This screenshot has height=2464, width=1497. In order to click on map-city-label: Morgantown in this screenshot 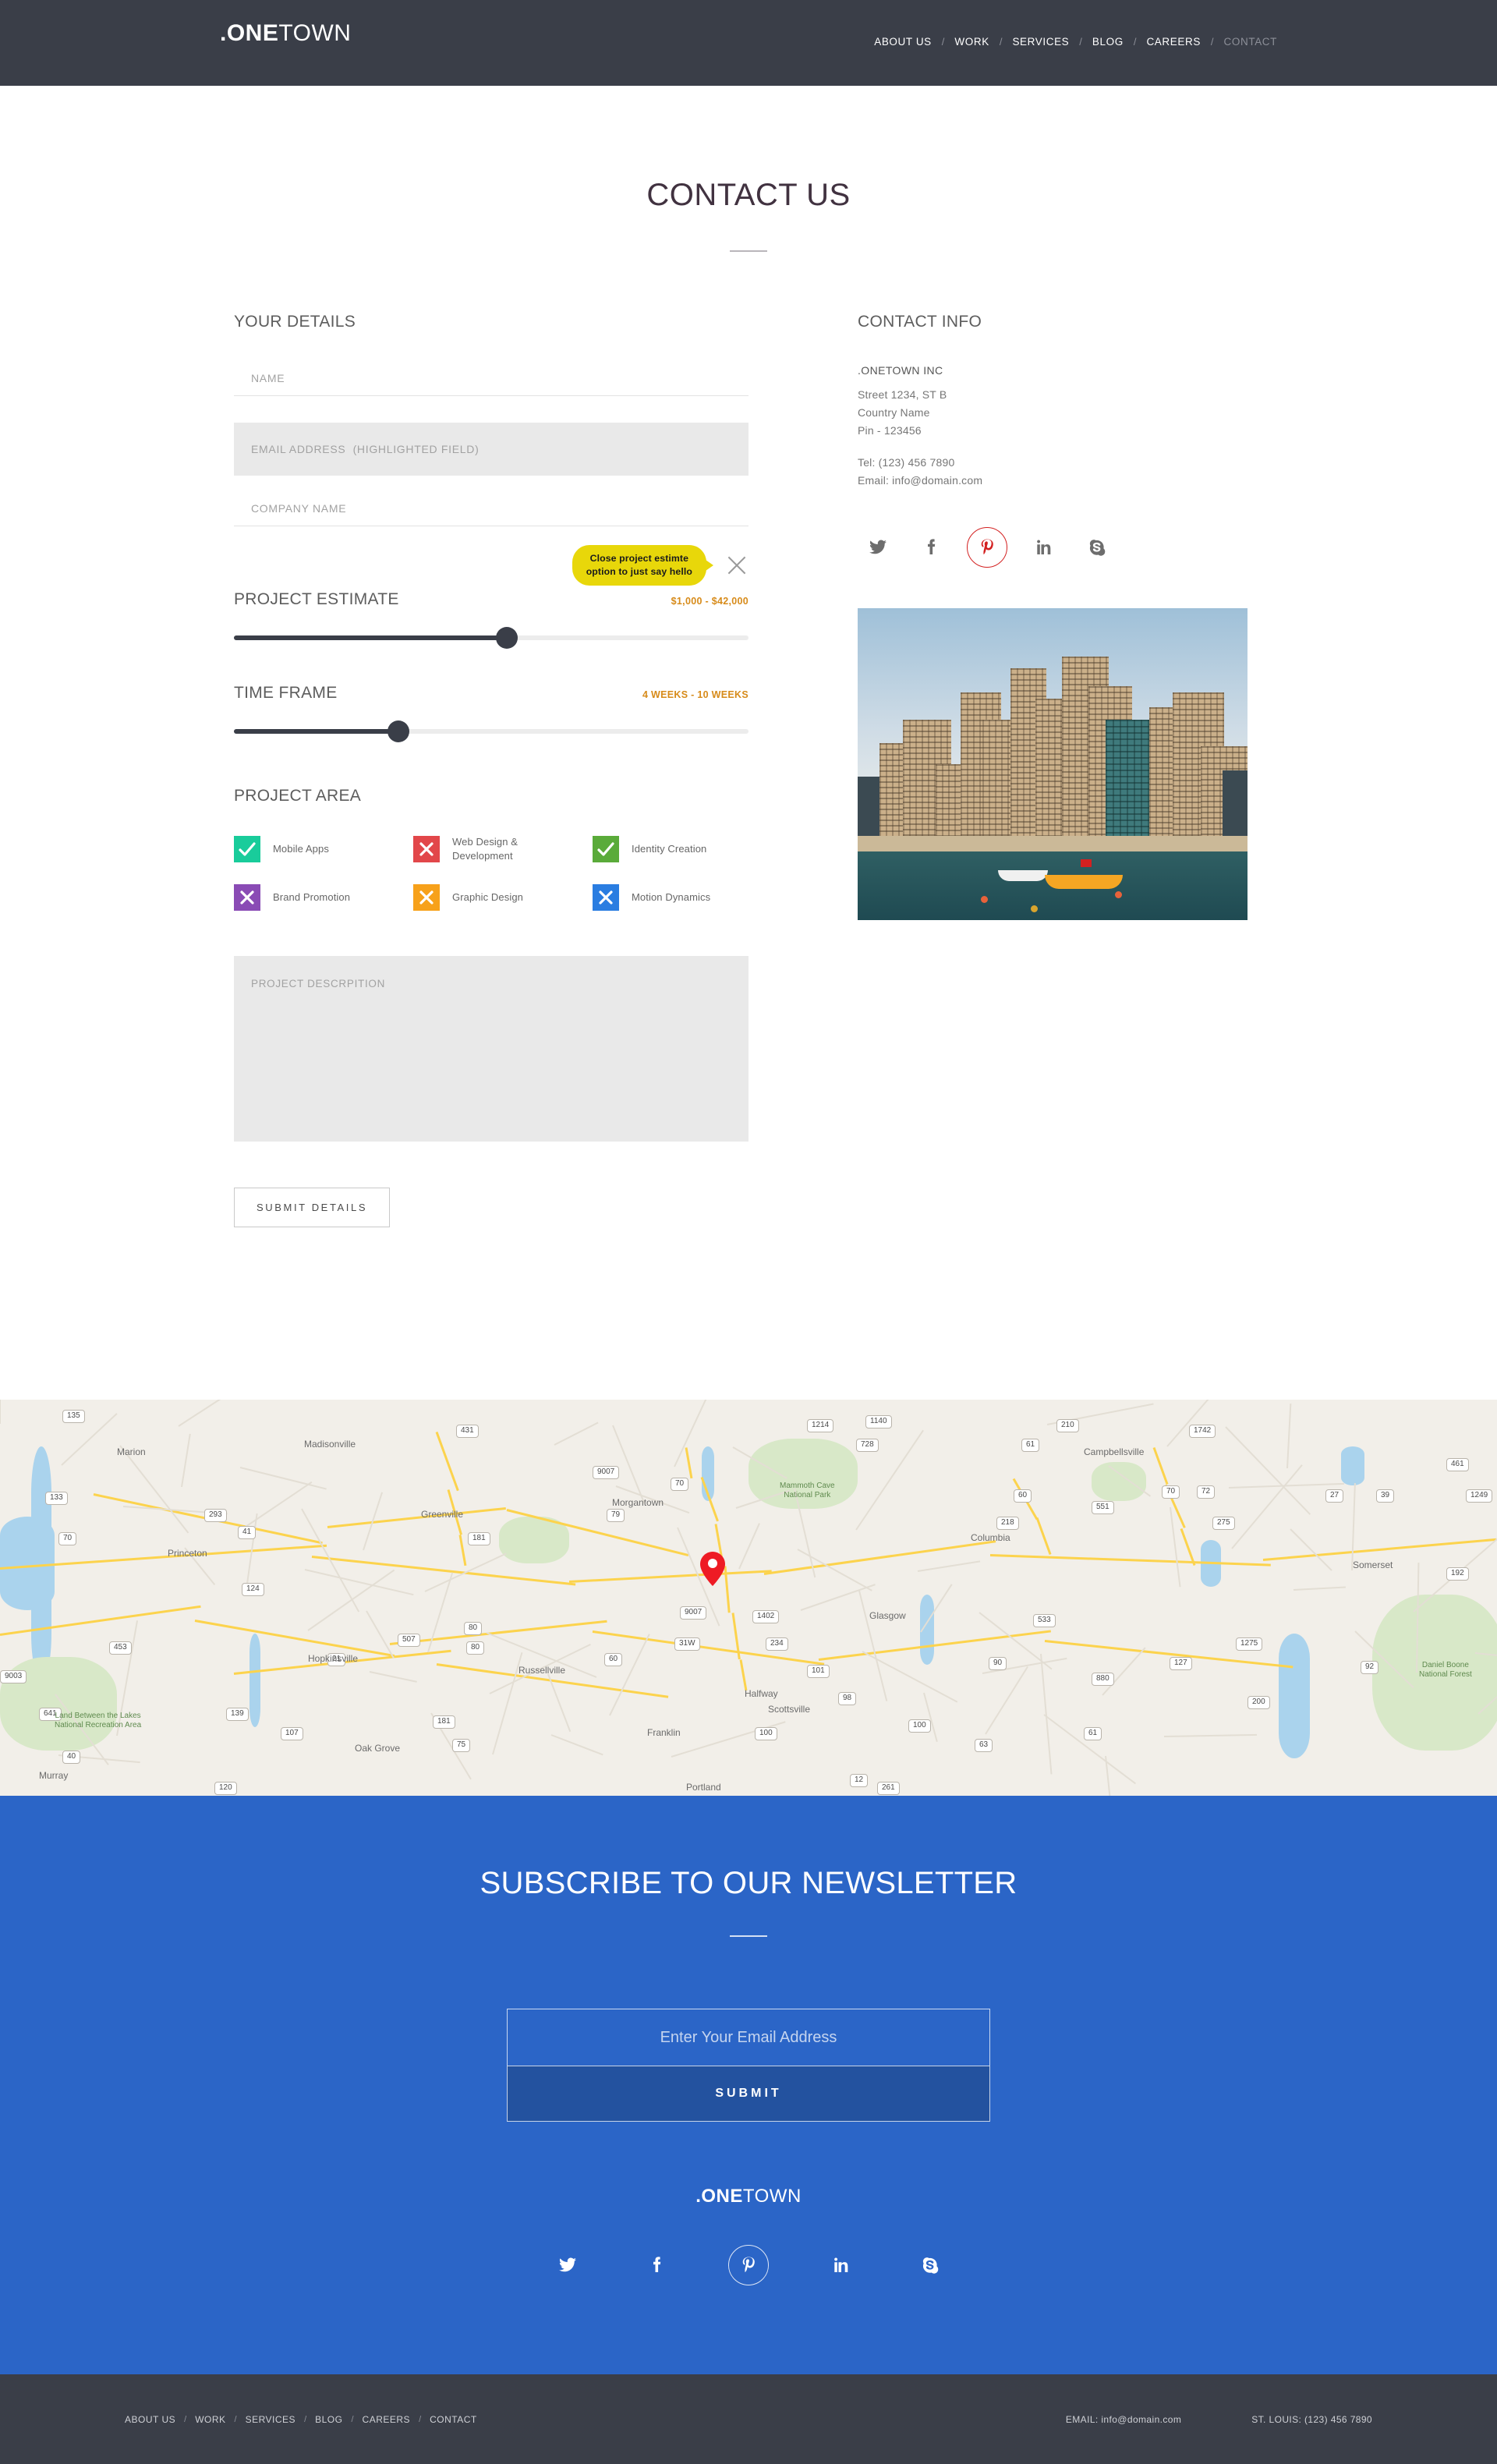, I will do `click(638, 1502)`.